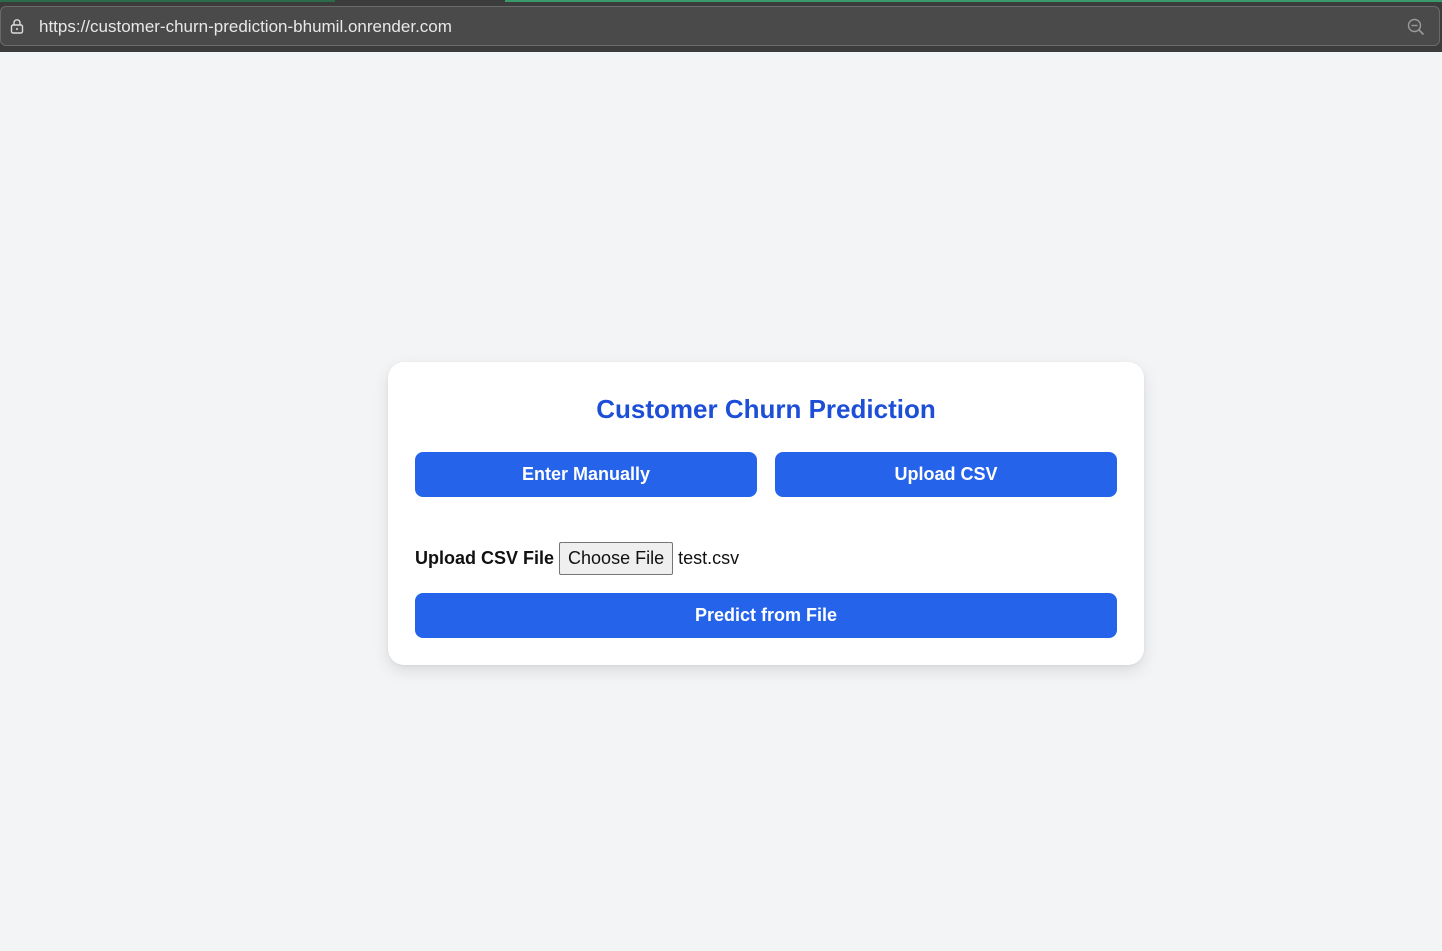  I want to click on lock-icon, so click(17, 26).